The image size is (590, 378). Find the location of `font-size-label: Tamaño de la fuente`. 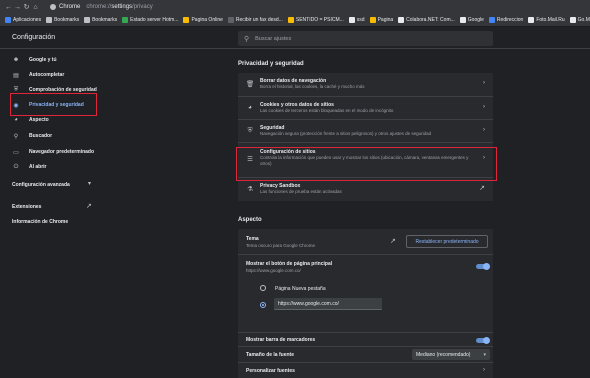

font-size-label: Tamaño de la fuente is located at coordinates (270, 355).